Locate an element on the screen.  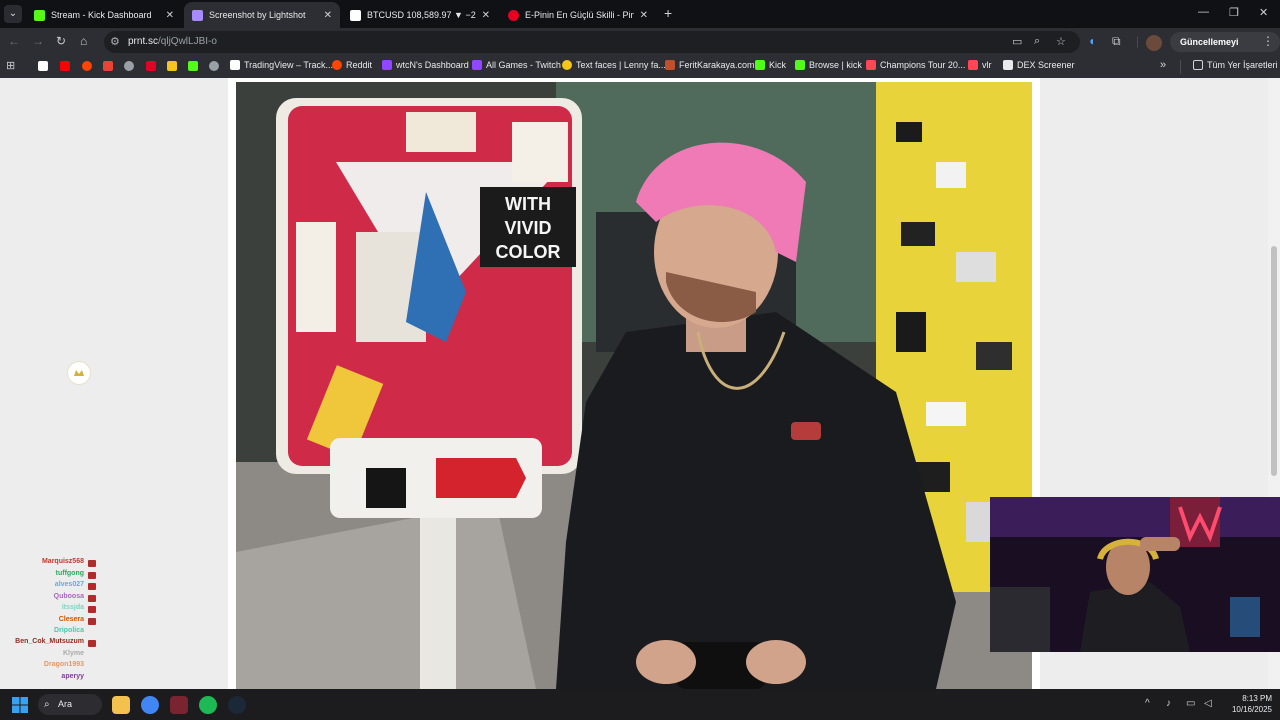
spotify-icon is located at coordinates (208, 705).